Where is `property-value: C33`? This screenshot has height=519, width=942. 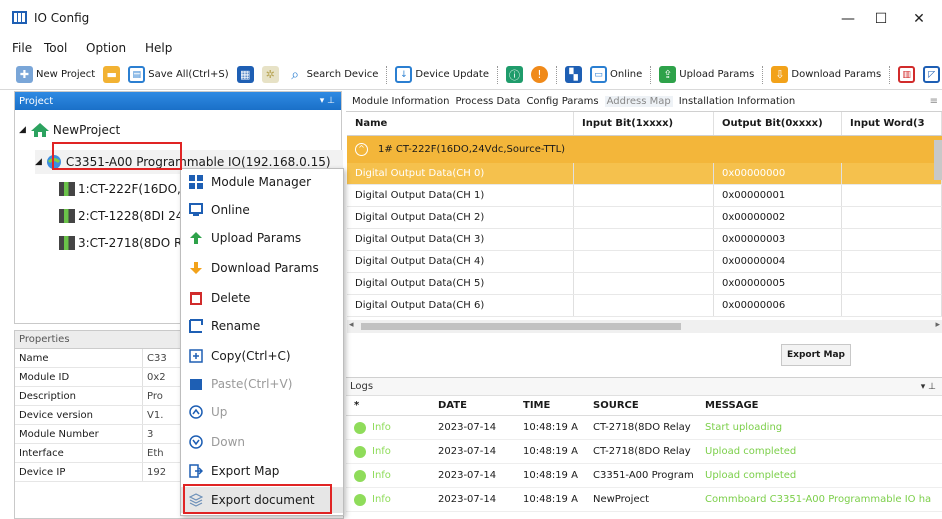 property-value: C33 is located at coordinates (155, 358).